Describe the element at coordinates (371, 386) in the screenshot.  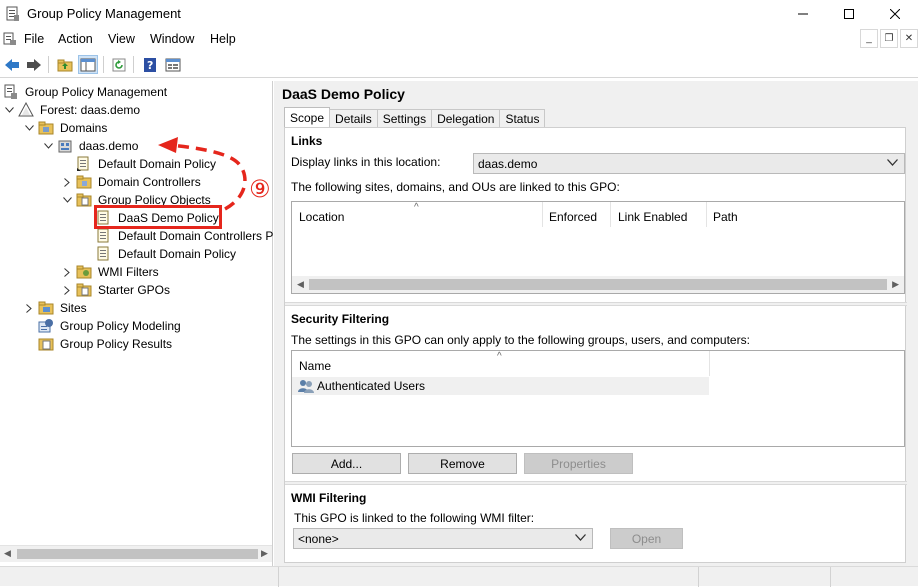
I see `list-item-label: Authenticated Users` at that location.